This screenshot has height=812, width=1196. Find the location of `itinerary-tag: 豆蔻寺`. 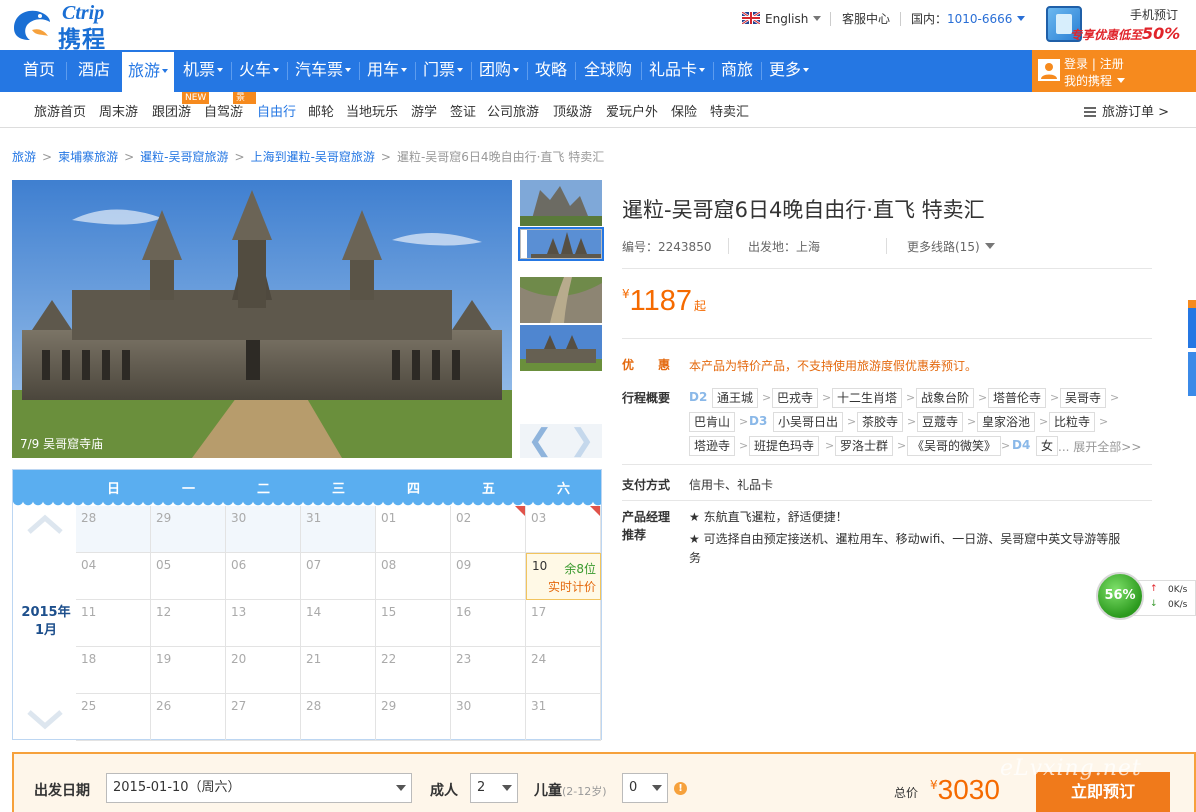

itinerary-tag: 豆蔻寺 is located at coordinates (940, 422).